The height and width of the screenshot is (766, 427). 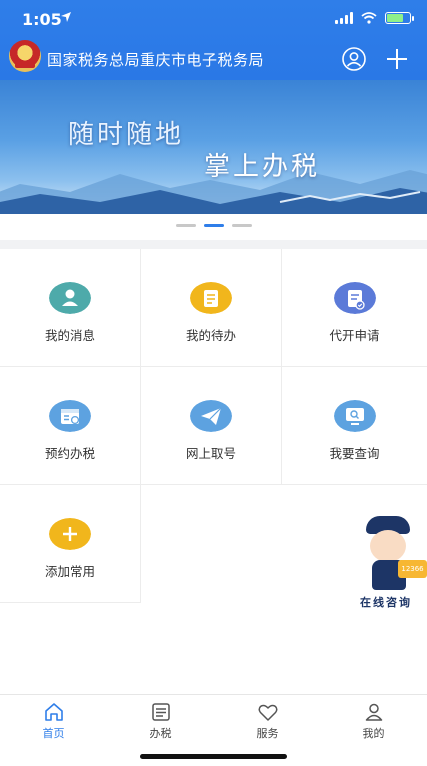 I want to click on grid-item-online-queue: 网上取号, so click(x=211, y=426).